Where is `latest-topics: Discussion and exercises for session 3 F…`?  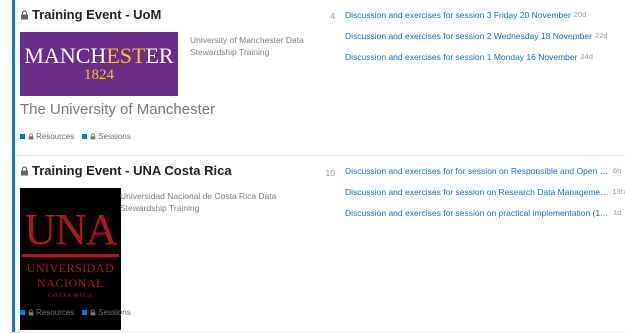
latest-topics: Discussion and exercises for session 3 F… is located at coordinates (485, 41).